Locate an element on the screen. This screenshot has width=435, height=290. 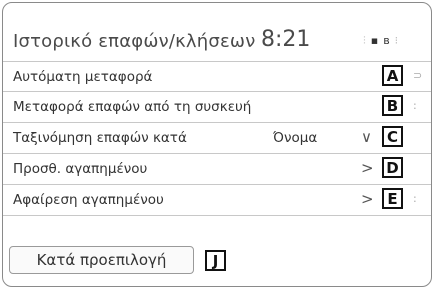
callout-a: A is located at coordinates (392, 75).